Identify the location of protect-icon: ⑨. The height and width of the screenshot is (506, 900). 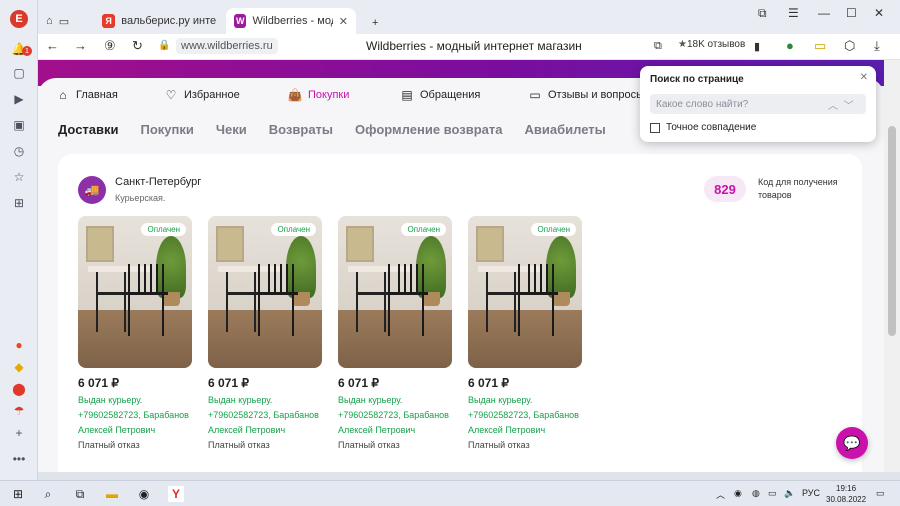
(110, 46).